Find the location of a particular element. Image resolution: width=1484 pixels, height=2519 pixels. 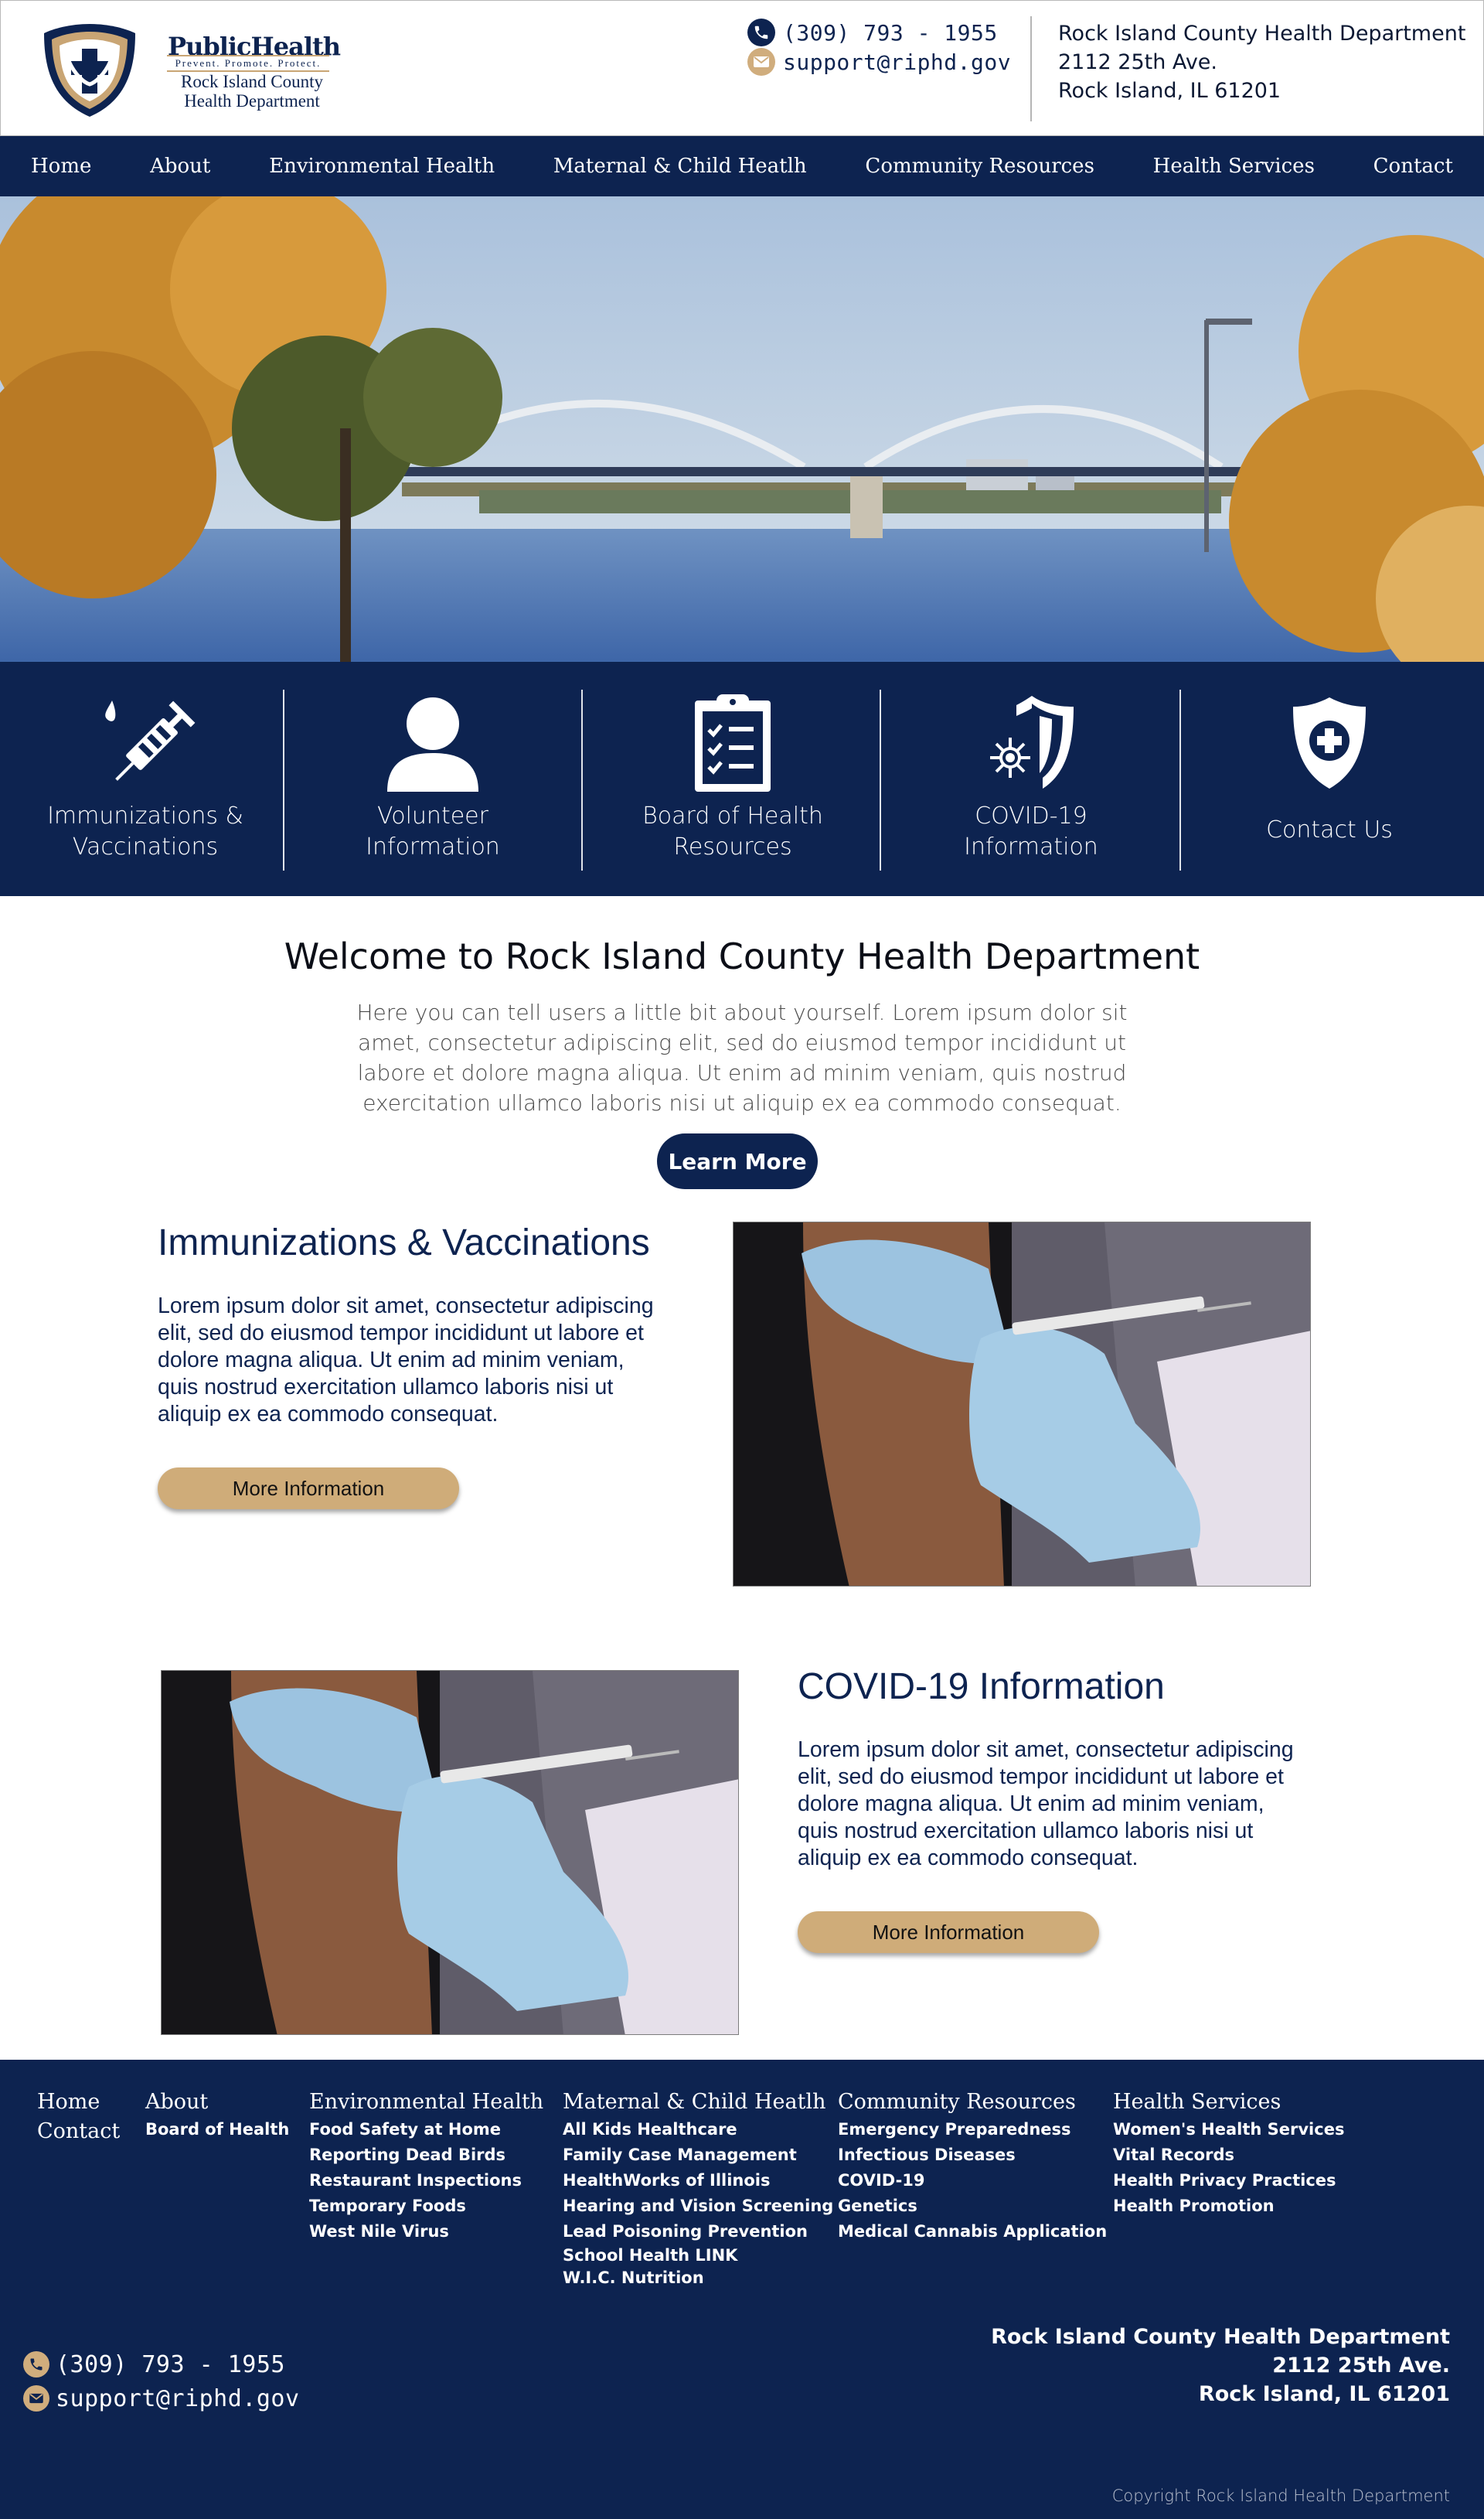

logo-subtitle: Rock Island County Health Department is located at coordinates (252, 91).